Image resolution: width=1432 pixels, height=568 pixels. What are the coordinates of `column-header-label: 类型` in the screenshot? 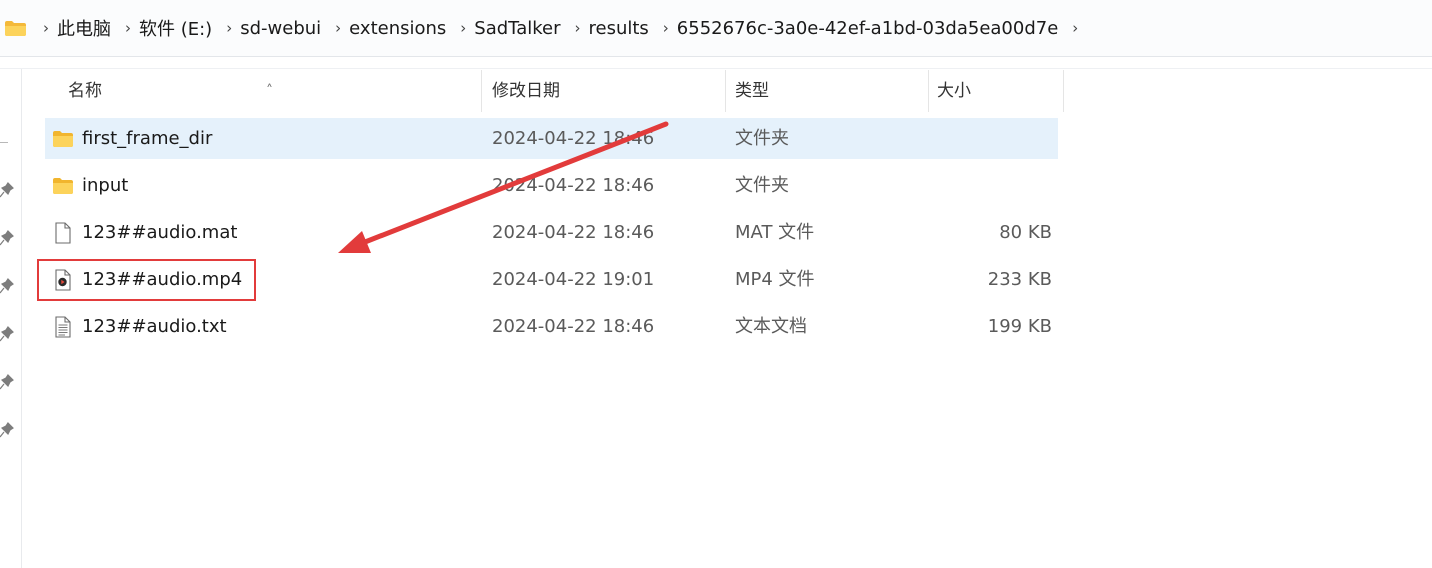 It's located at (752, 91).